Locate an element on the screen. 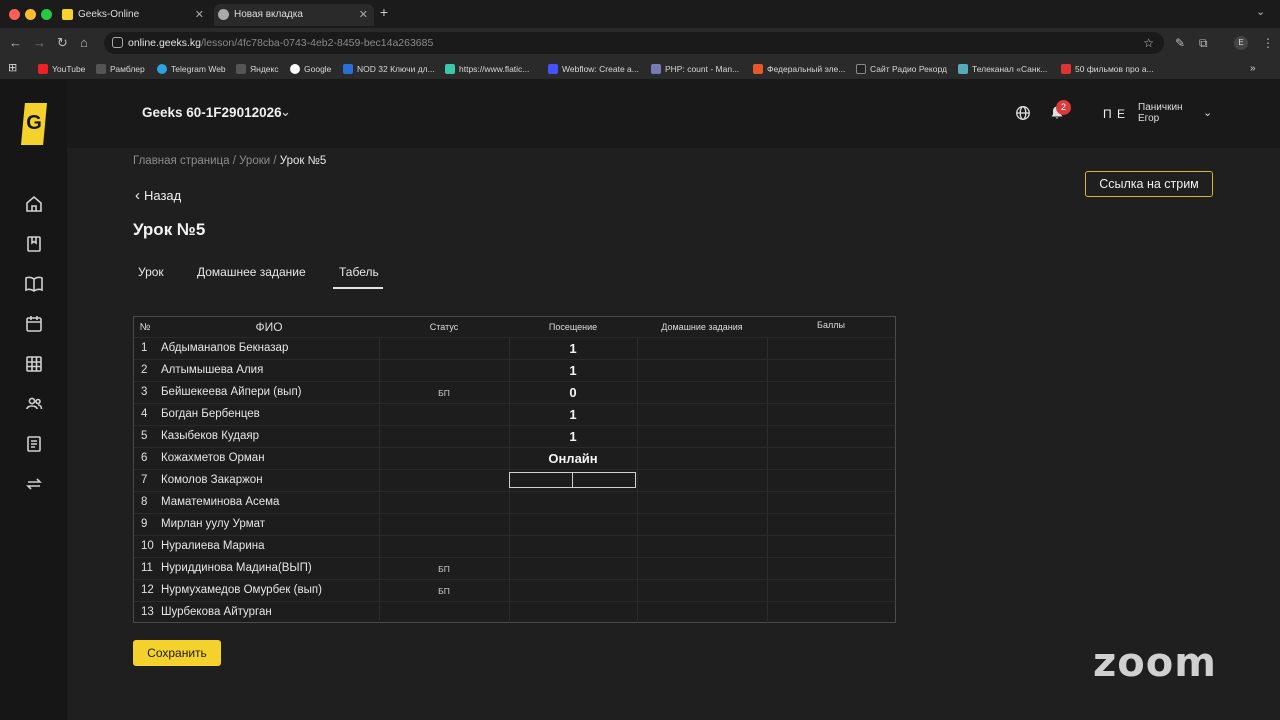 The height and width of the screenshot is (720, 1280). bookmark-item: Telegram Web is located at coordinates (191, 69).